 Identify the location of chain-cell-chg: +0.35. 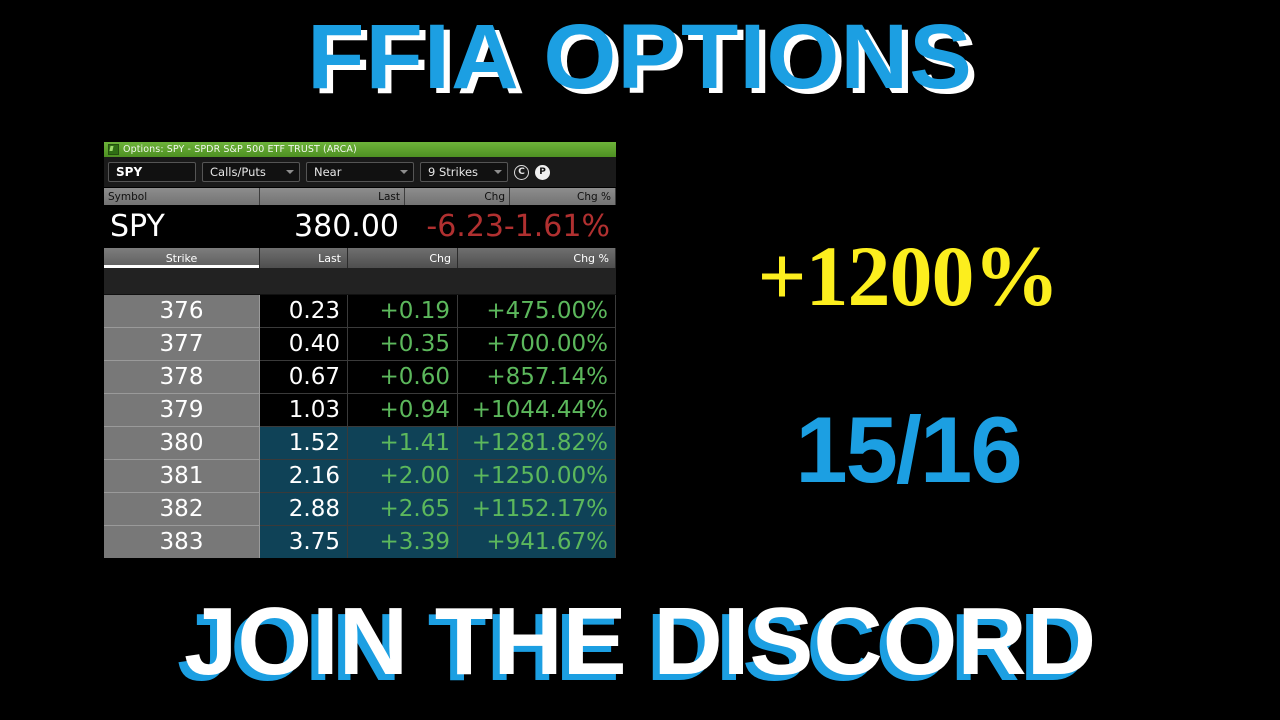
(403, 344).